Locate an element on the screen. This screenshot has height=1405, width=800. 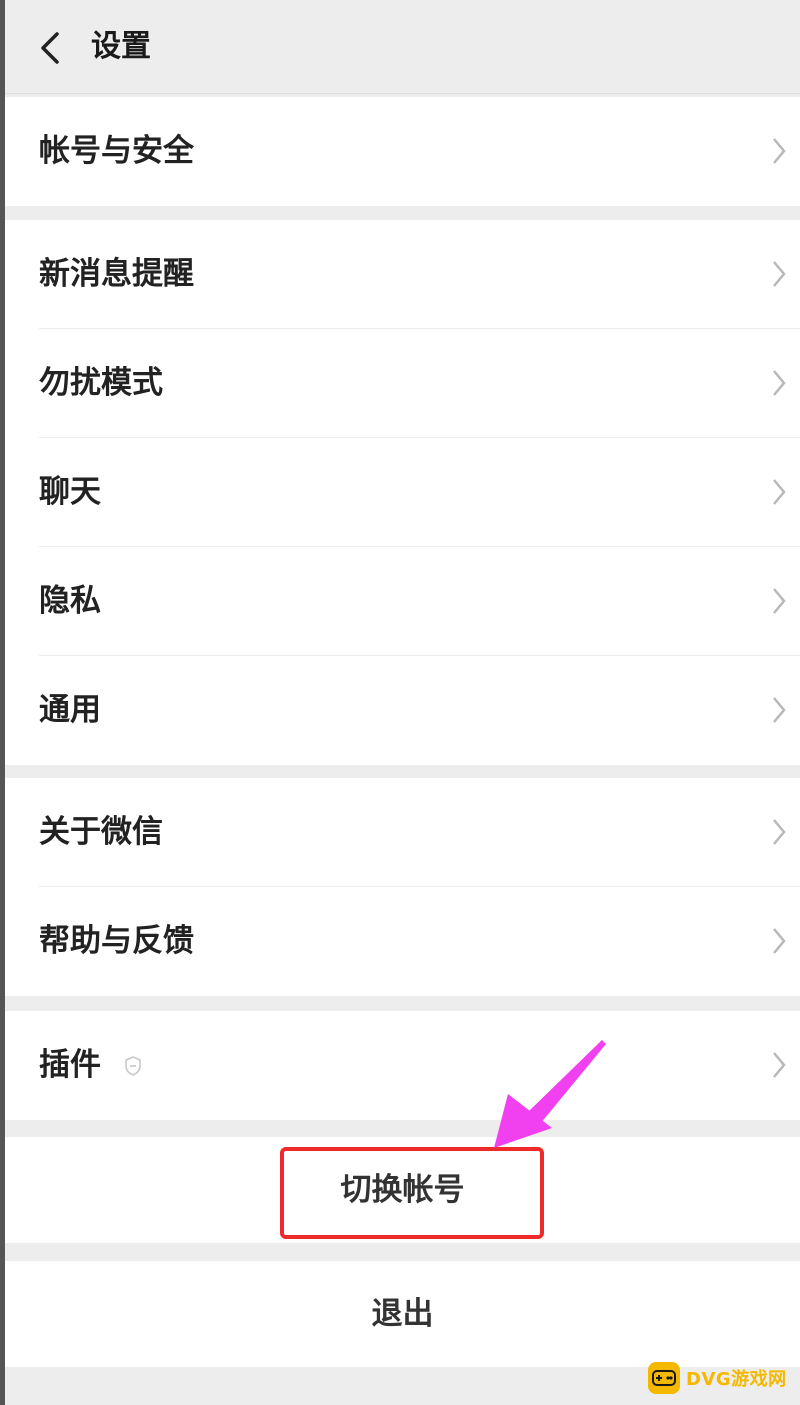
settings-item-label: 插件 is located at coordinates (70, 1065).